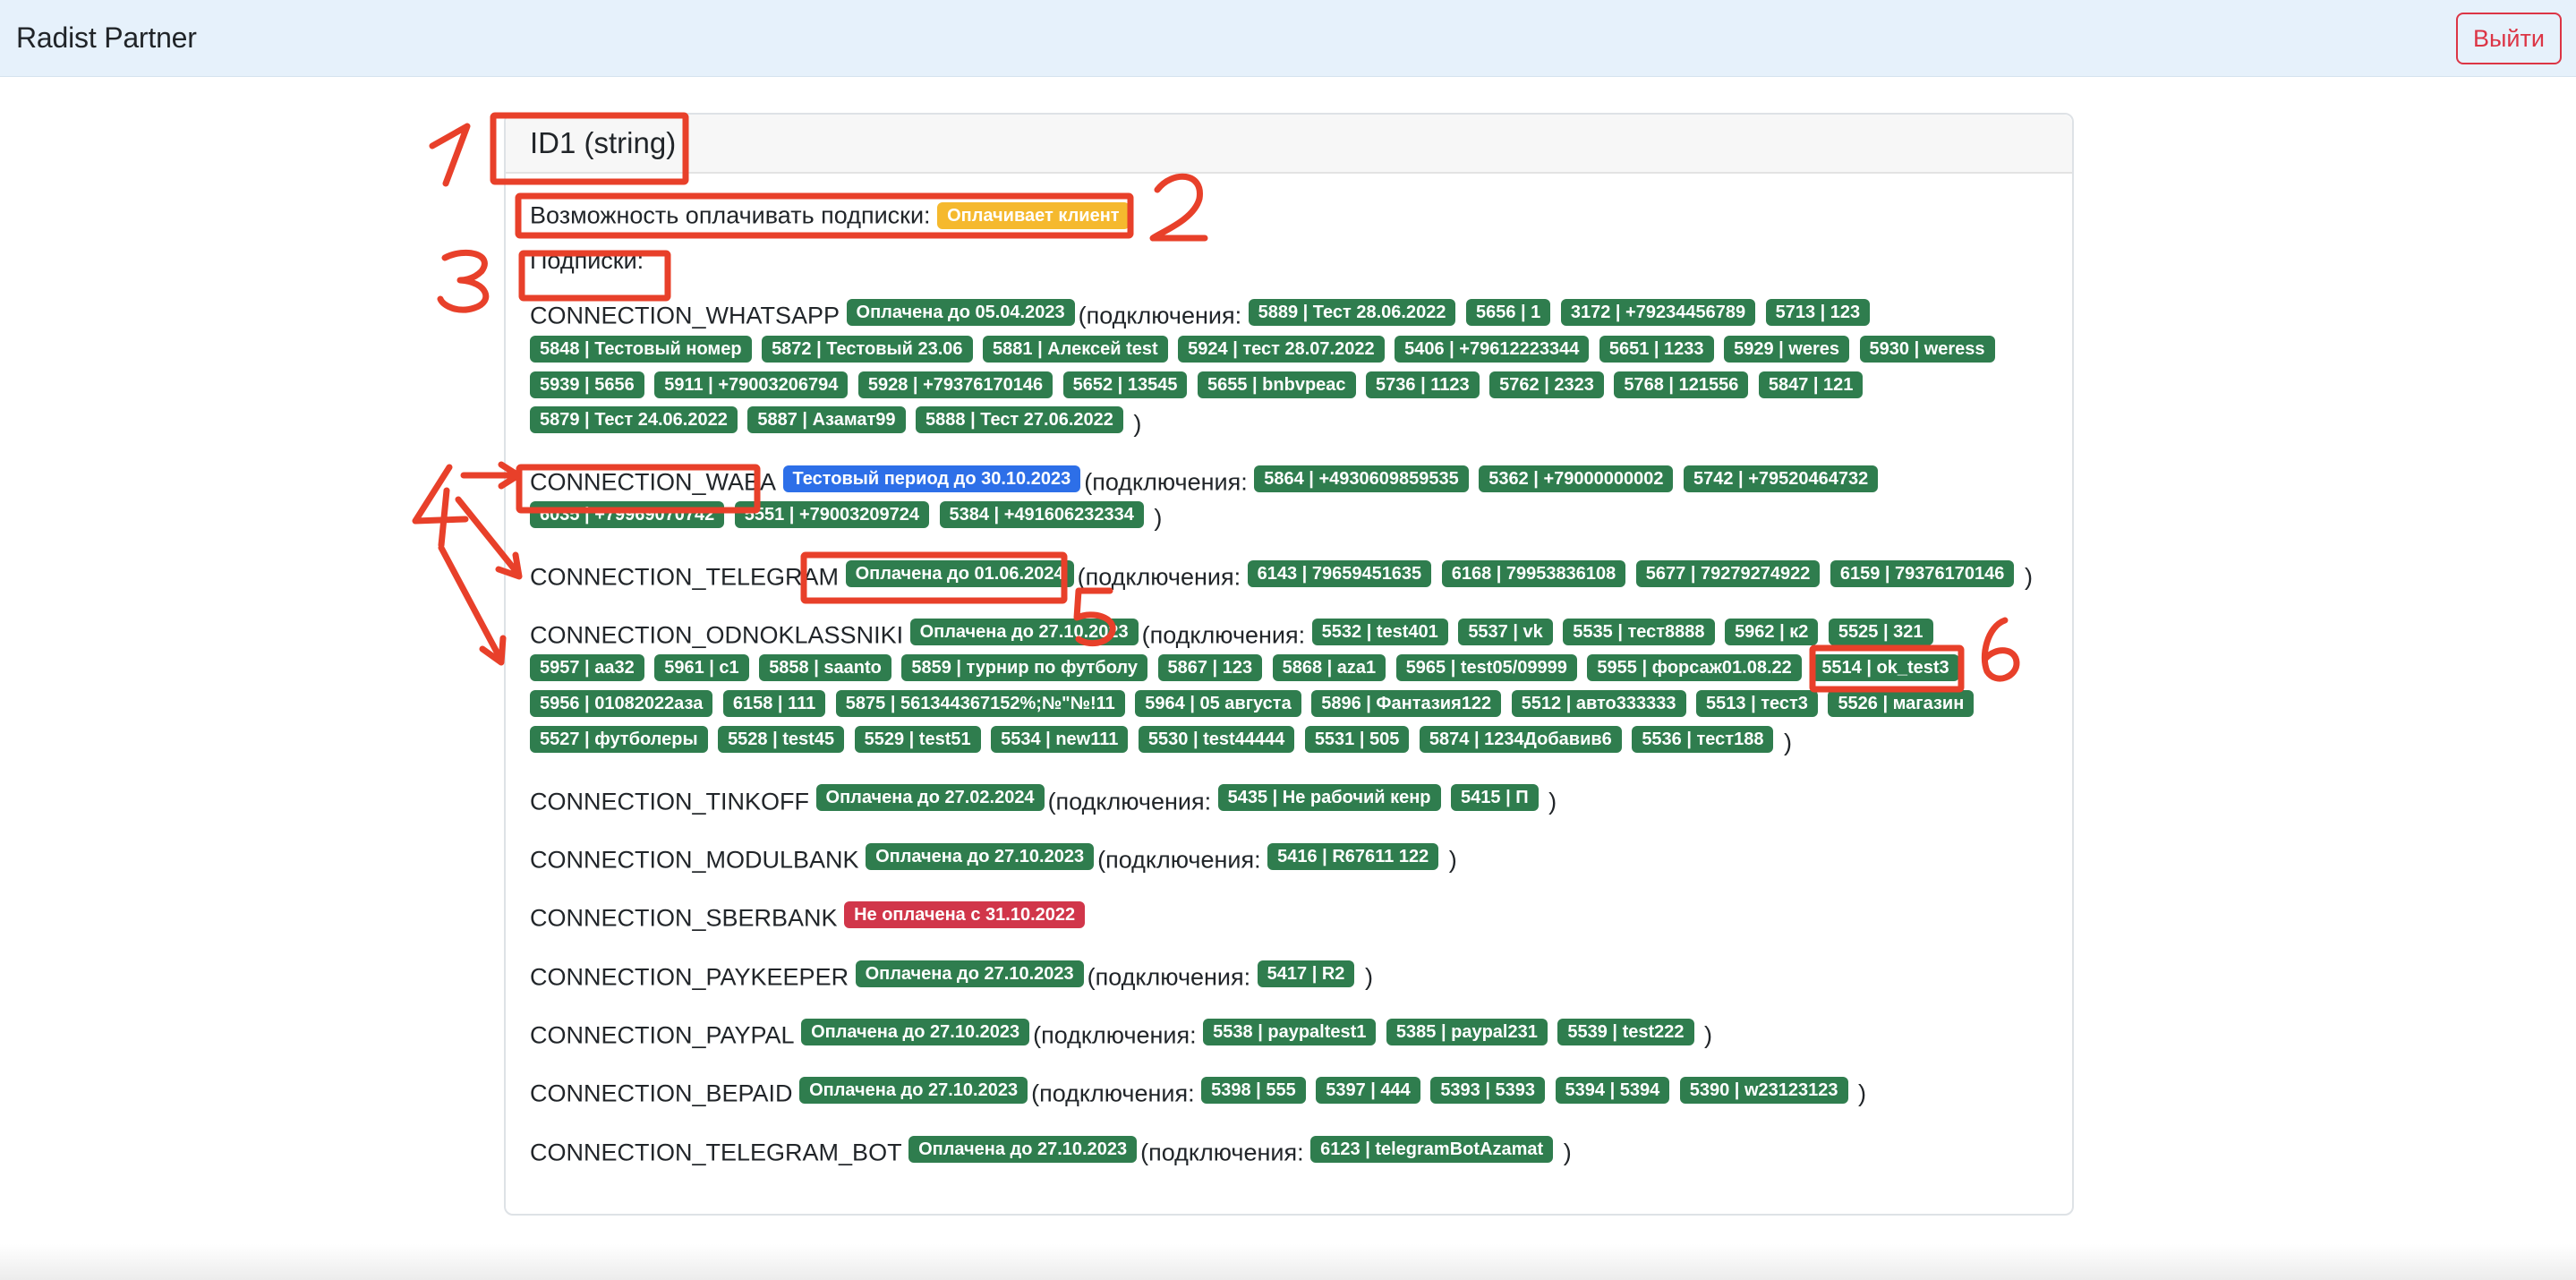  I want to click on connection-badge: 5847 | 121, so click(1811, 384).